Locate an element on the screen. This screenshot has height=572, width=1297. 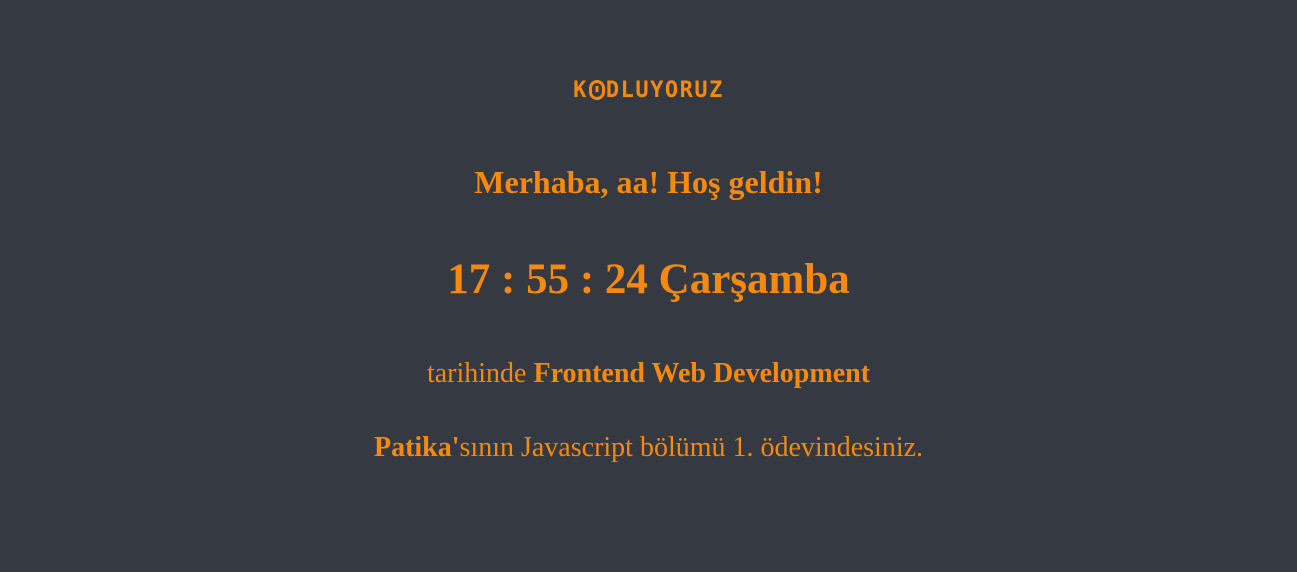
kodluyoruz-logo: K DLUYORUZ is located at coordinates (648, 90).